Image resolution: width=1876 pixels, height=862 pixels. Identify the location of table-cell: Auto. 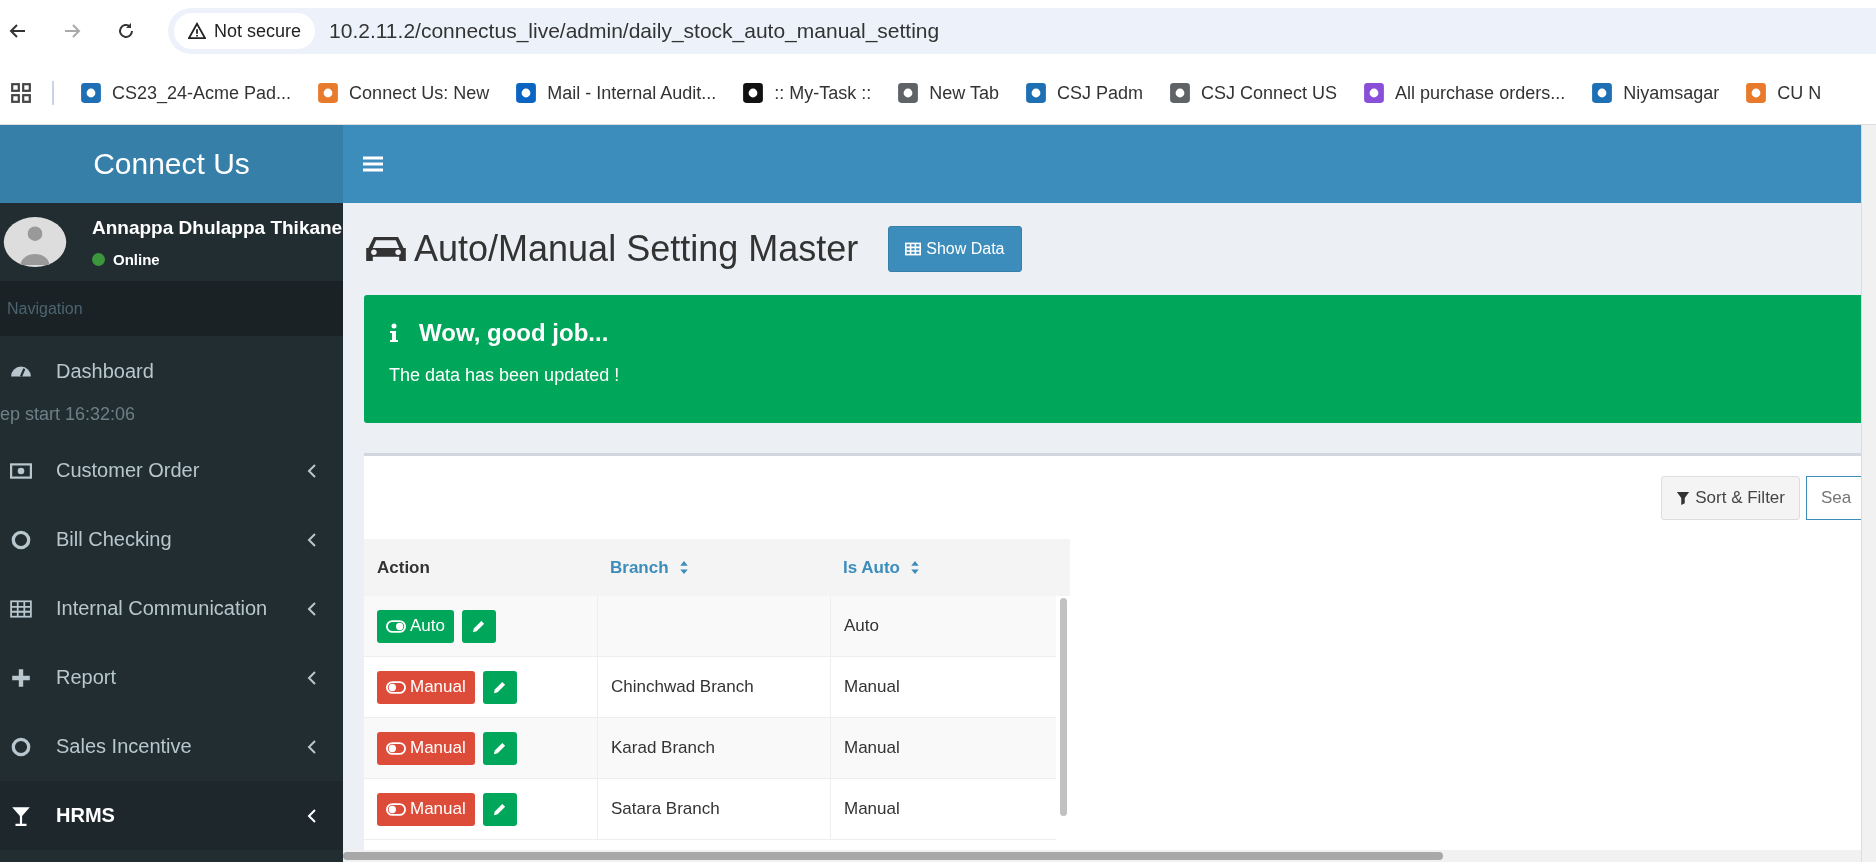
(861, 626).